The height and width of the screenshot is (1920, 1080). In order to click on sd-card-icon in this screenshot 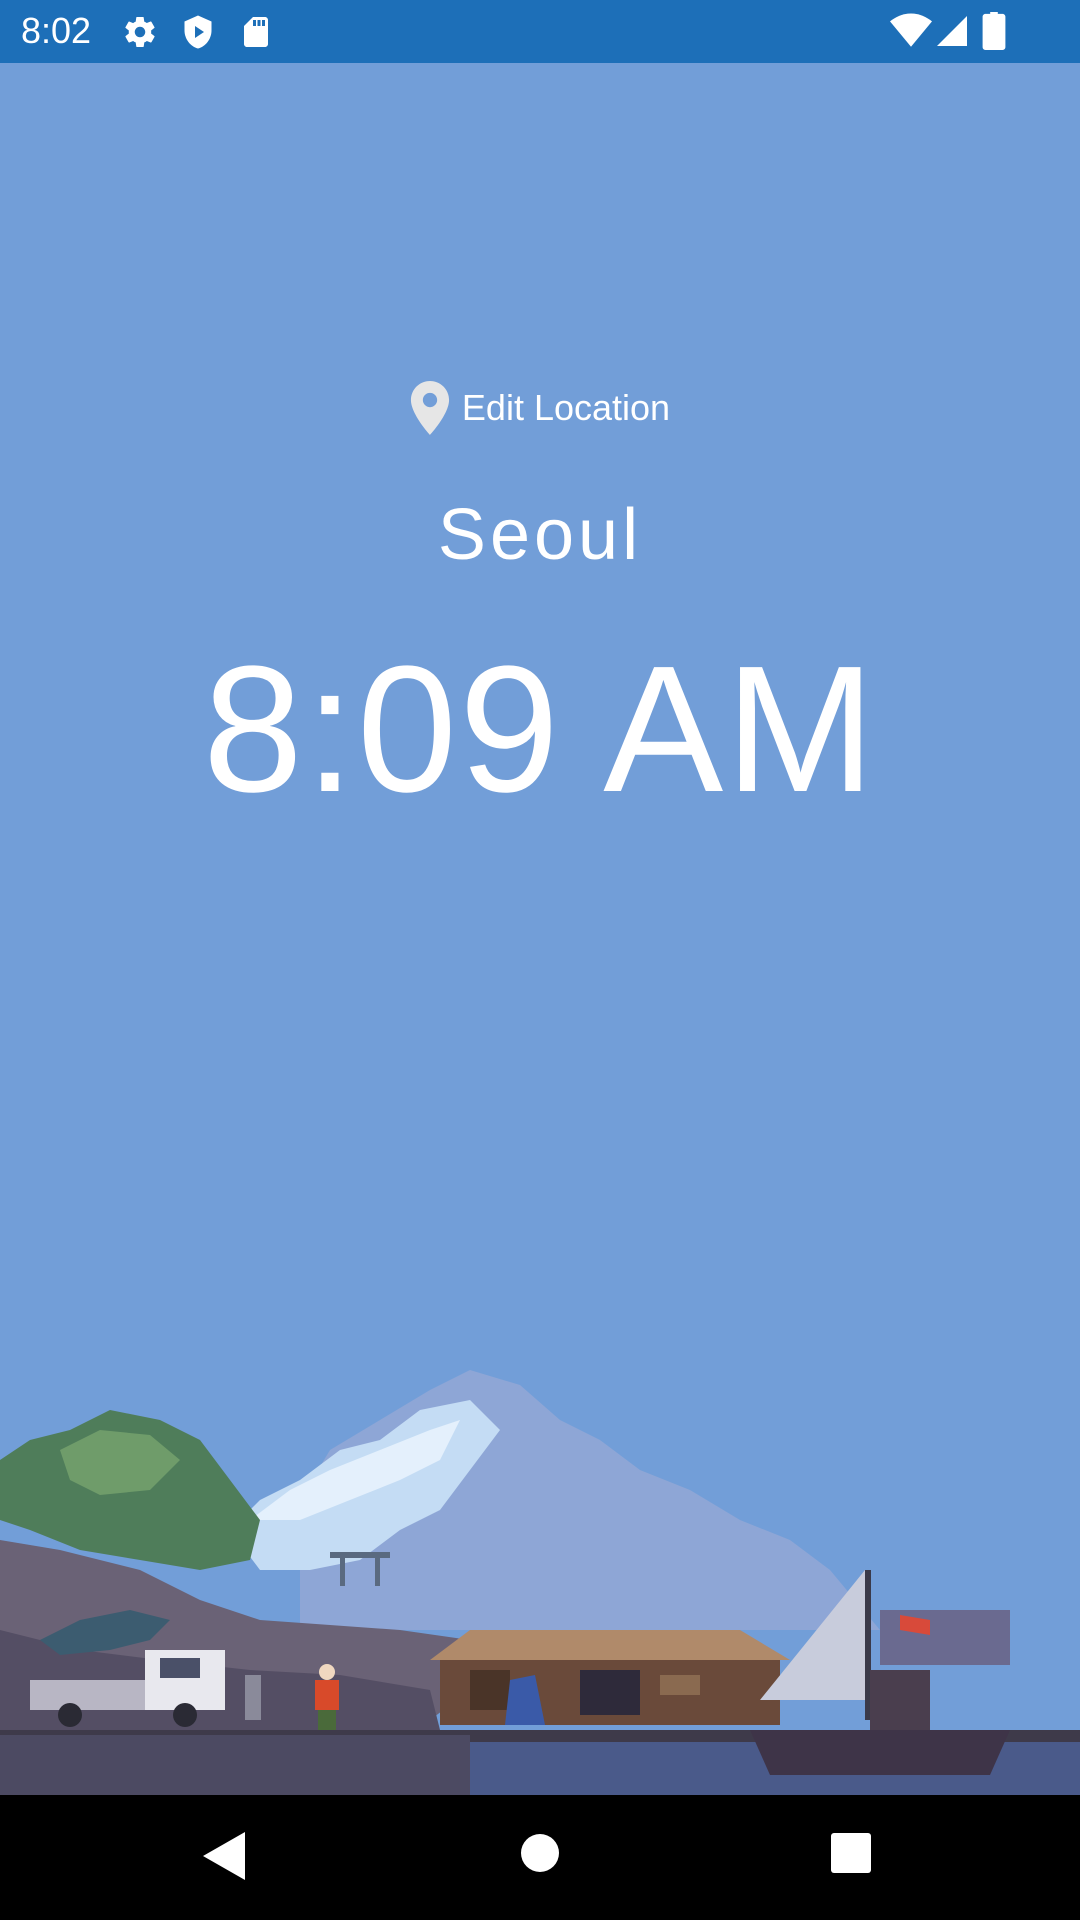, I will do `click(256, 32)`.